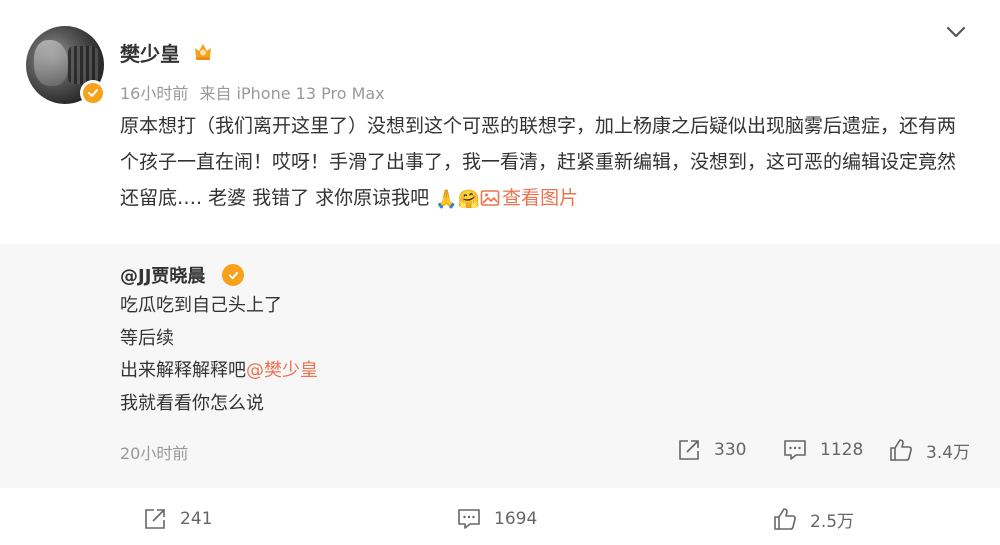 The height and width of the screenshot is (545, 1000). I want to click on post-source: 来自 iPhone 13 Pro Max, so click(292, 93).